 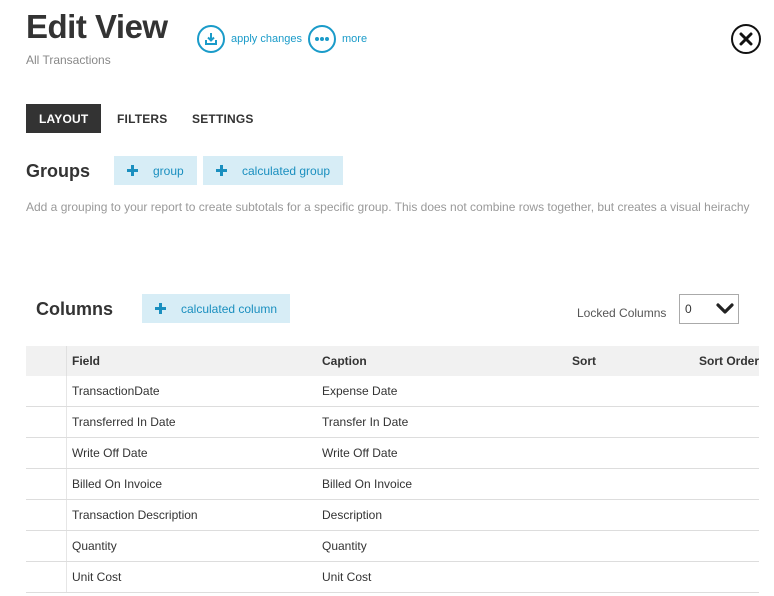 I want to click on add-group-button: group, so click(x=155, y=170).